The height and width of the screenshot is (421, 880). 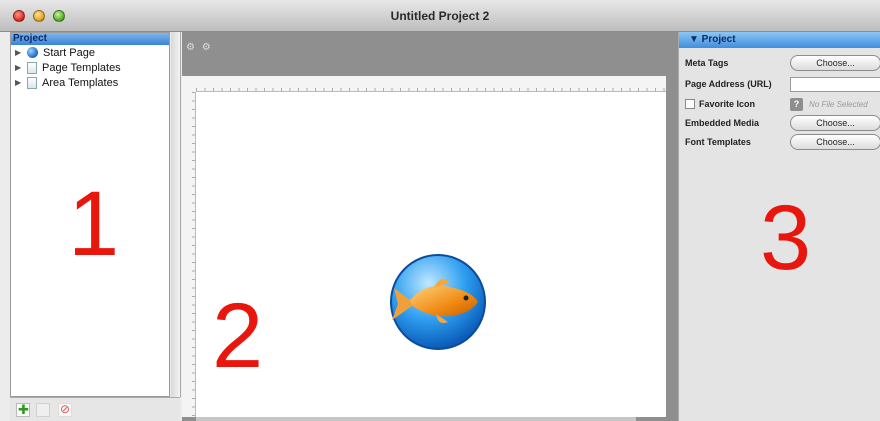 What do you see at coordinates (32, 52) in the screenshot?
I see `globe-icon` at bounding box center [32, 52].